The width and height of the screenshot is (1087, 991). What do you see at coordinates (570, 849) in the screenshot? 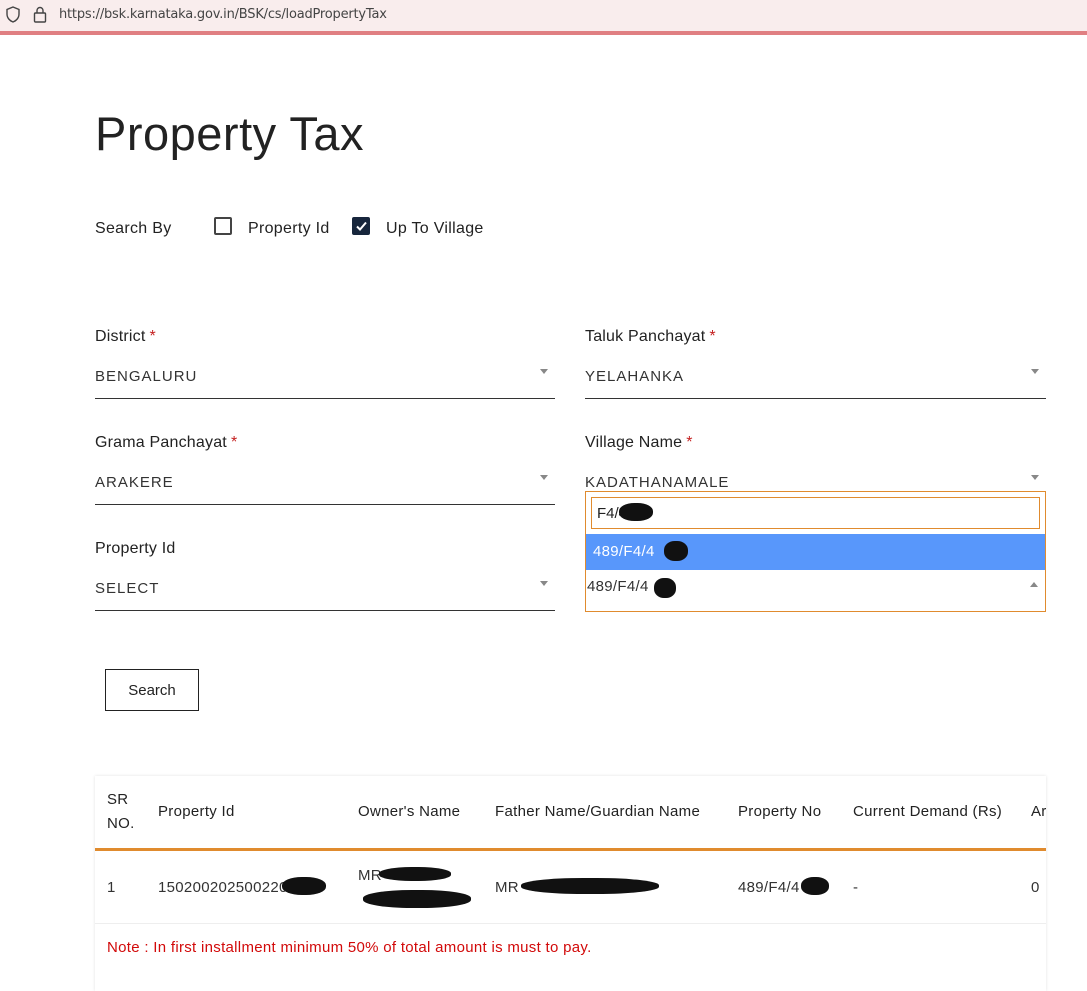
I see `header-divider` at bounding box center [570, 849].